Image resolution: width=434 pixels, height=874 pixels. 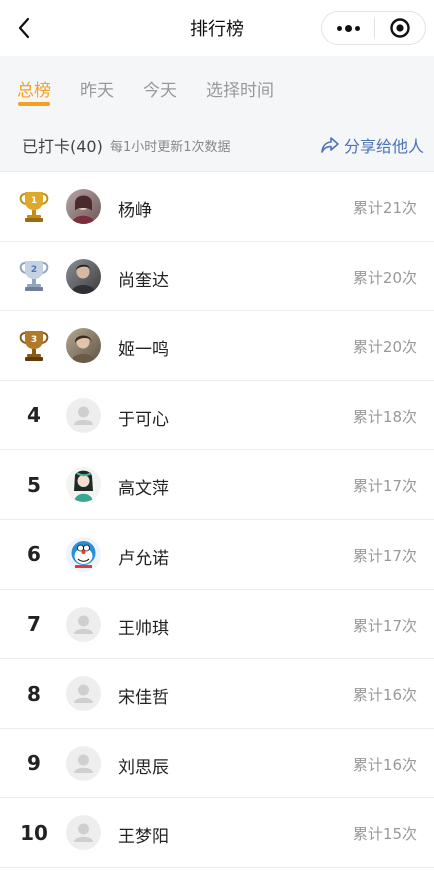 I want to click on tab-today: 今天, so click(x=160, y=88).